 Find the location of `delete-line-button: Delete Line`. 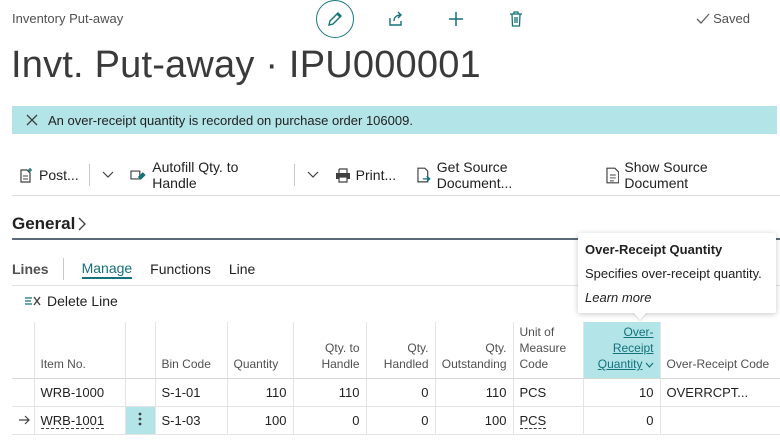

delete-line-button: Delete Line is located at coordinates (71, 301).